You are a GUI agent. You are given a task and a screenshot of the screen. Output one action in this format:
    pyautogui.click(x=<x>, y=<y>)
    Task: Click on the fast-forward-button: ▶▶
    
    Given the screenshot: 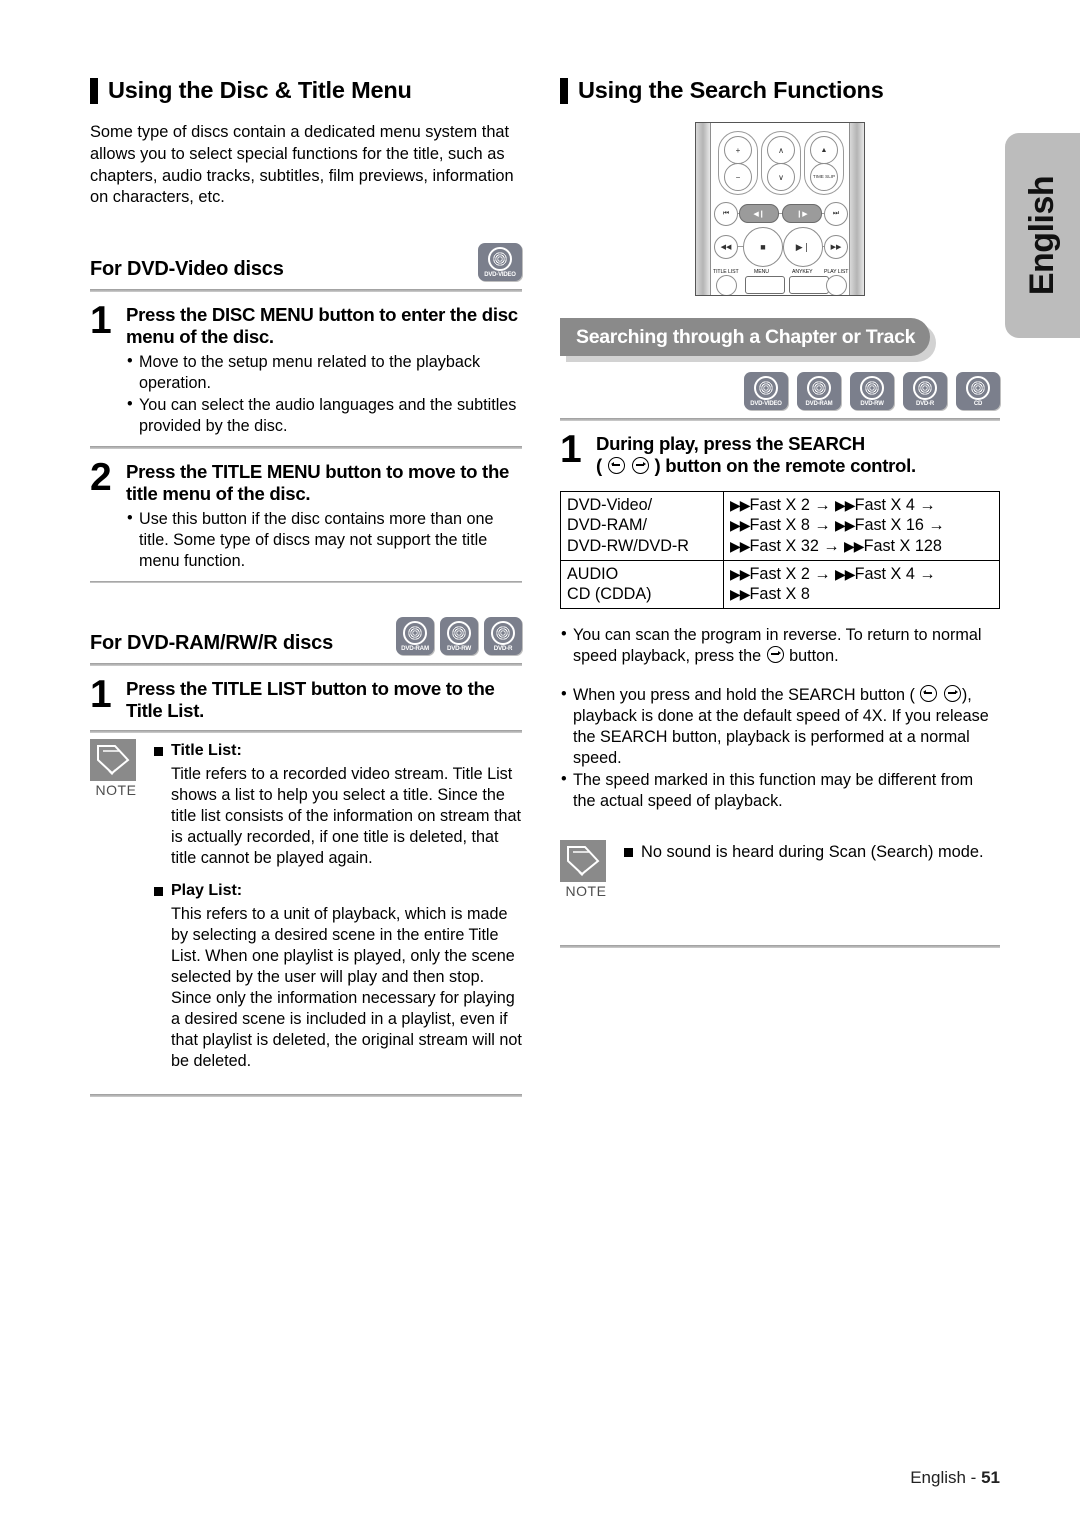 What is the action you would take?
    pyautogui.click(x=836, y=247)
    